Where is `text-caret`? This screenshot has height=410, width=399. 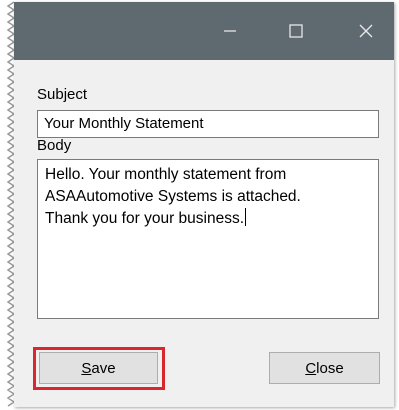 text-caret is located at coordinates (246, 217).